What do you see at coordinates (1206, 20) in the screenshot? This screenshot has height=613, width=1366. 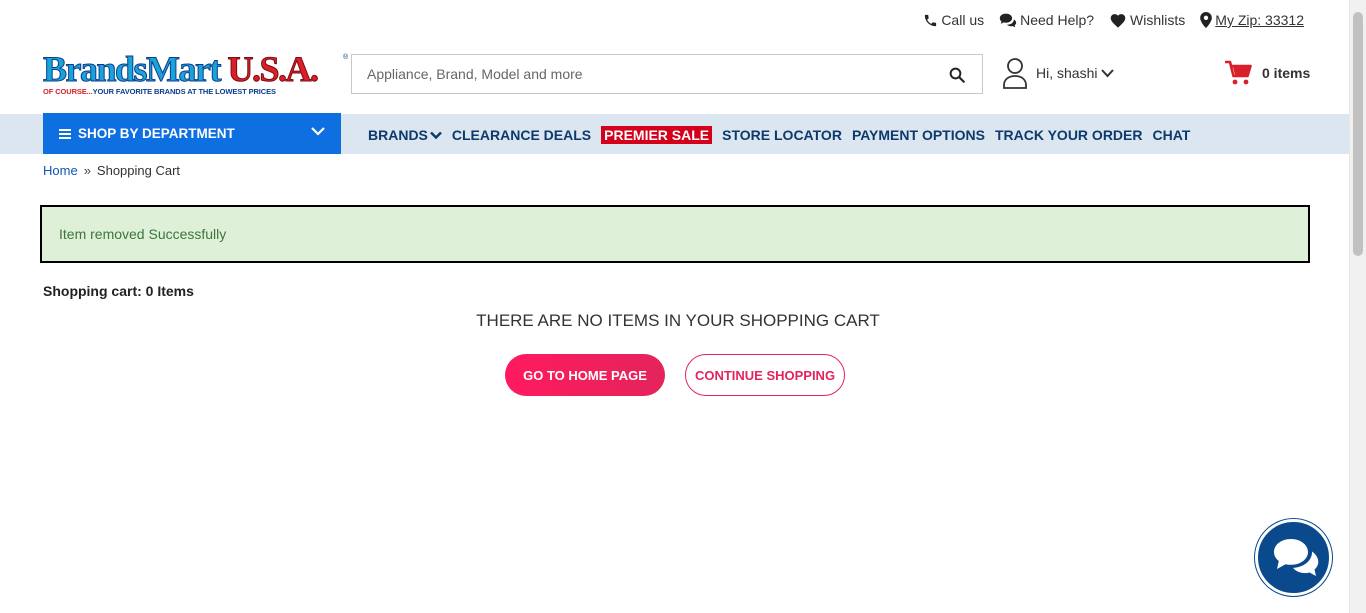 I see `map-pin-icon` at bounding box center [1206, 20].